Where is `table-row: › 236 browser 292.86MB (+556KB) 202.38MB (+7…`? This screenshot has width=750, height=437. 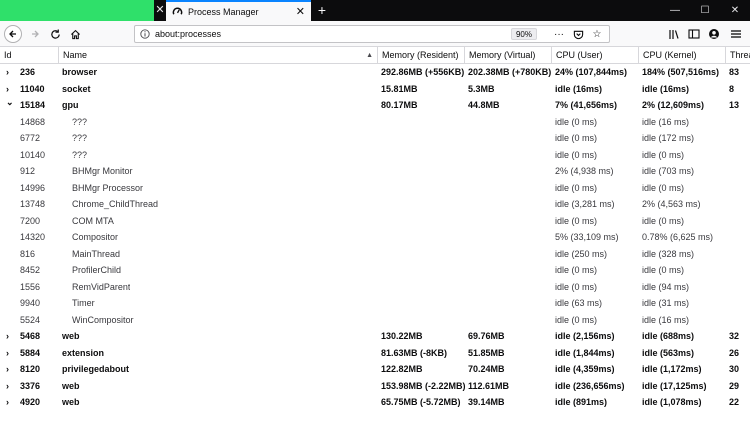 table-row: › 236 browser 292.86MB (+556KB) 202.38MB (+7… is located at coordinates (375, 72).